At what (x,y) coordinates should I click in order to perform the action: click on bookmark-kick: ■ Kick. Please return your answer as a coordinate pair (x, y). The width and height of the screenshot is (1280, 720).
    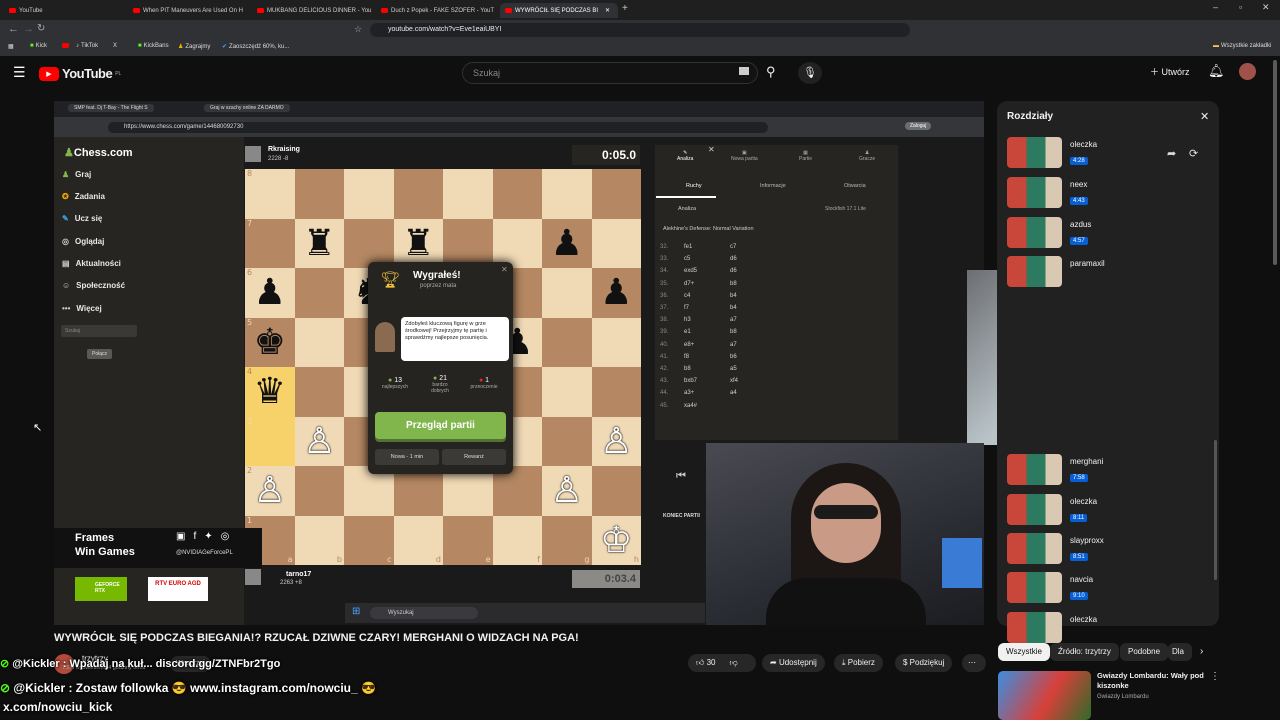
    Looking at the image, I should click on (38, 46).